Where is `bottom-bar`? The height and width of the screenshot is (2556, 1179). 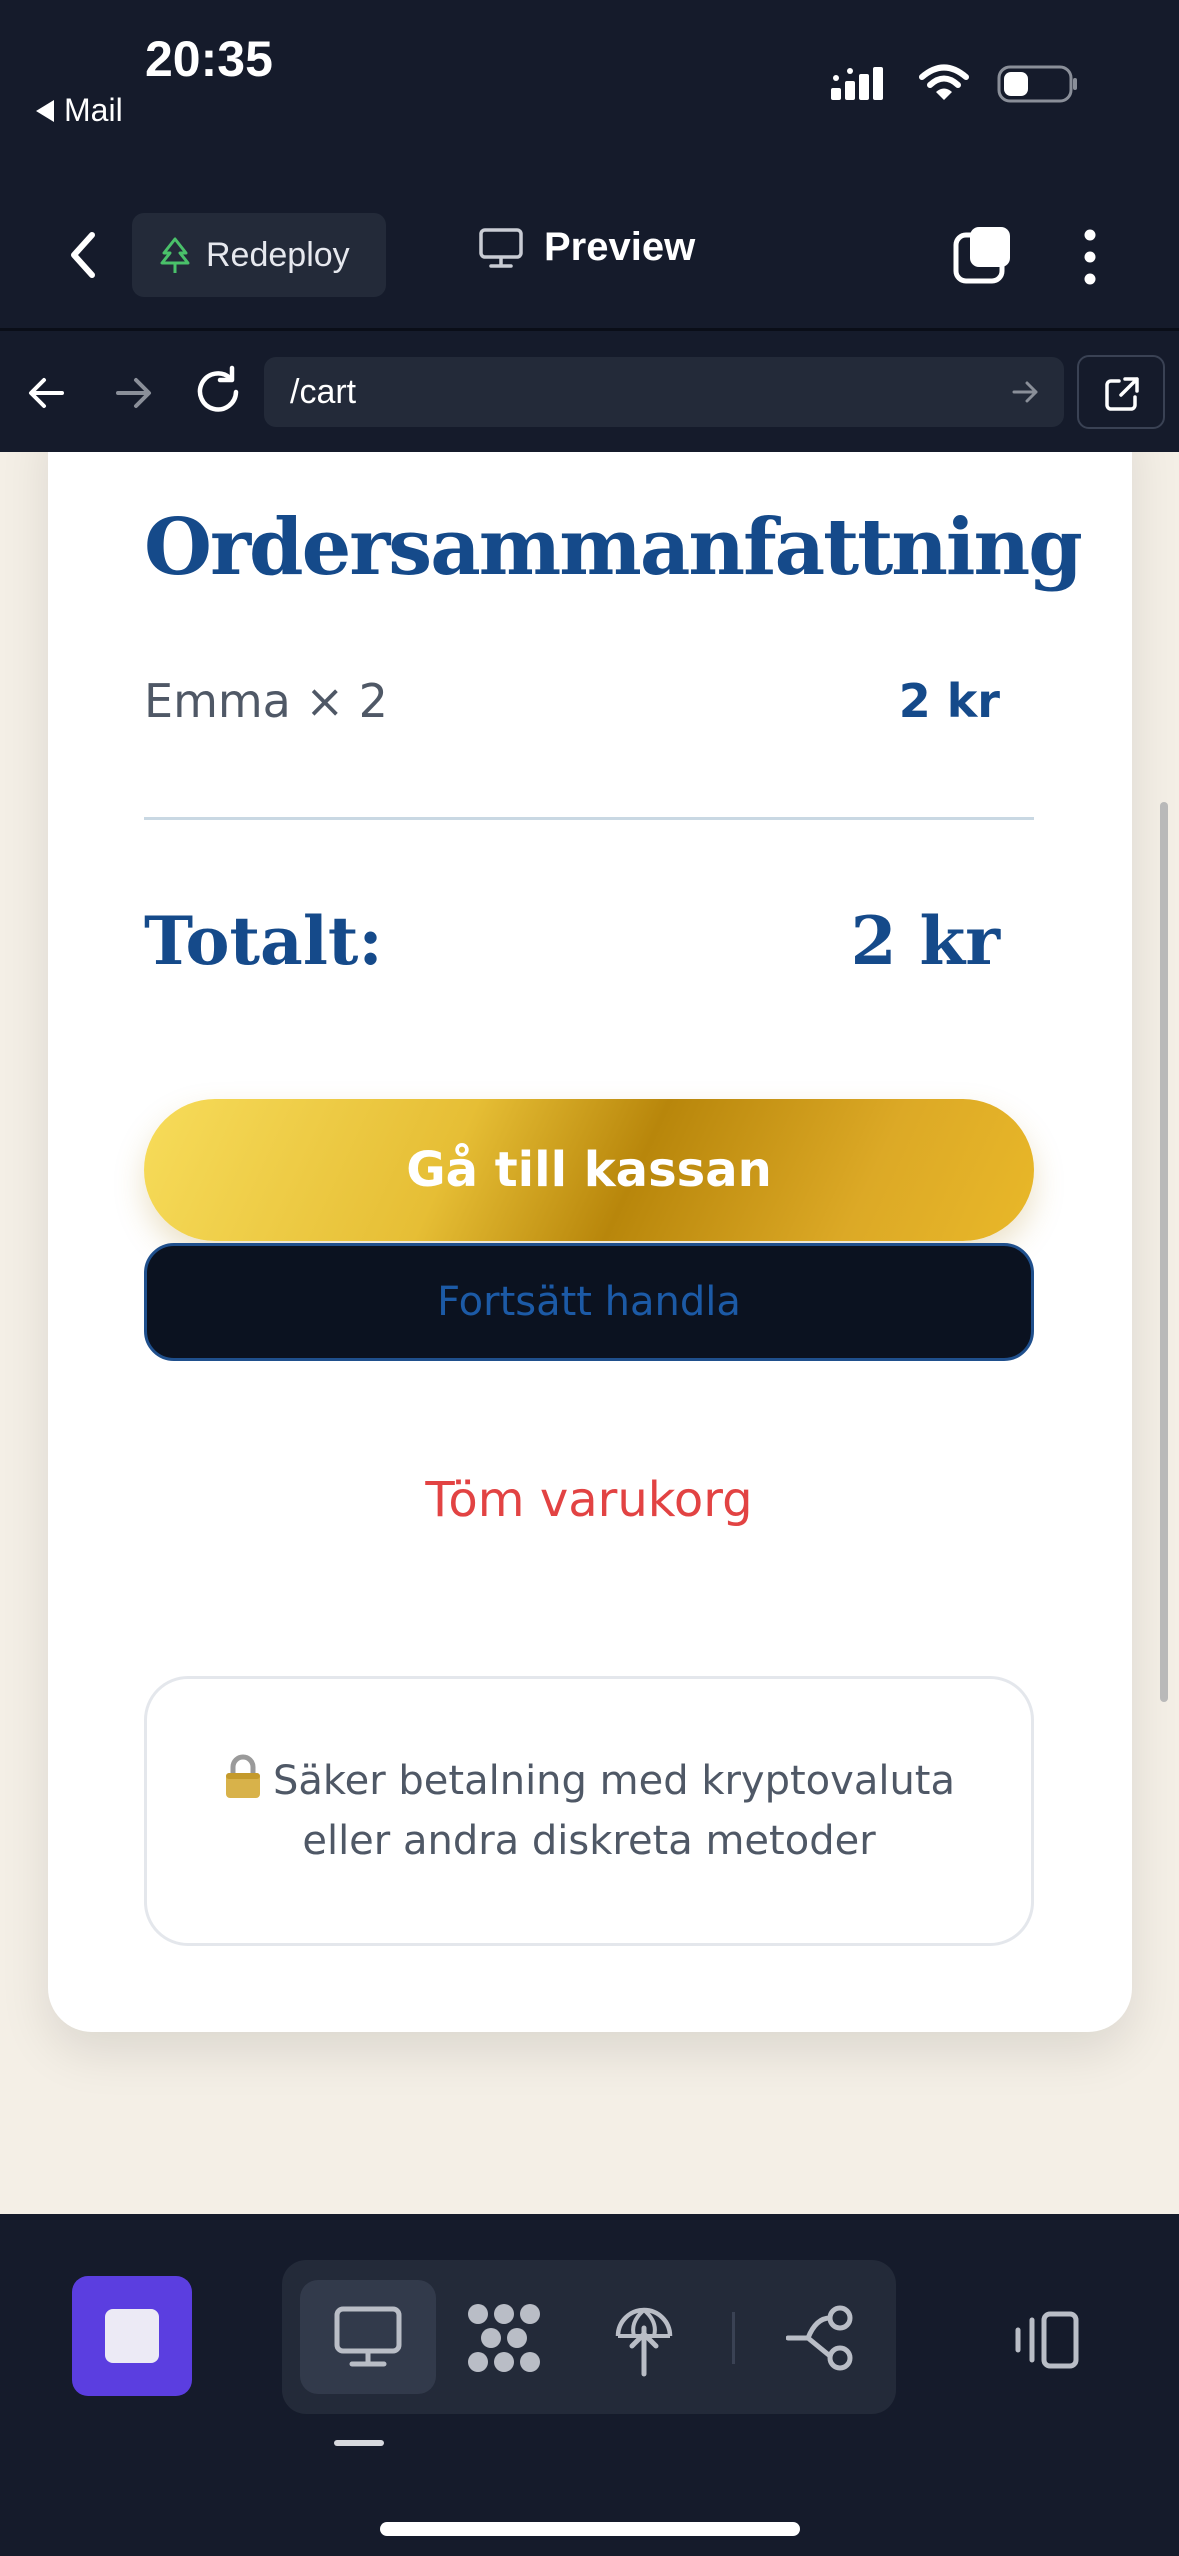 bottom-bar is located at coordinates (589, 2385).